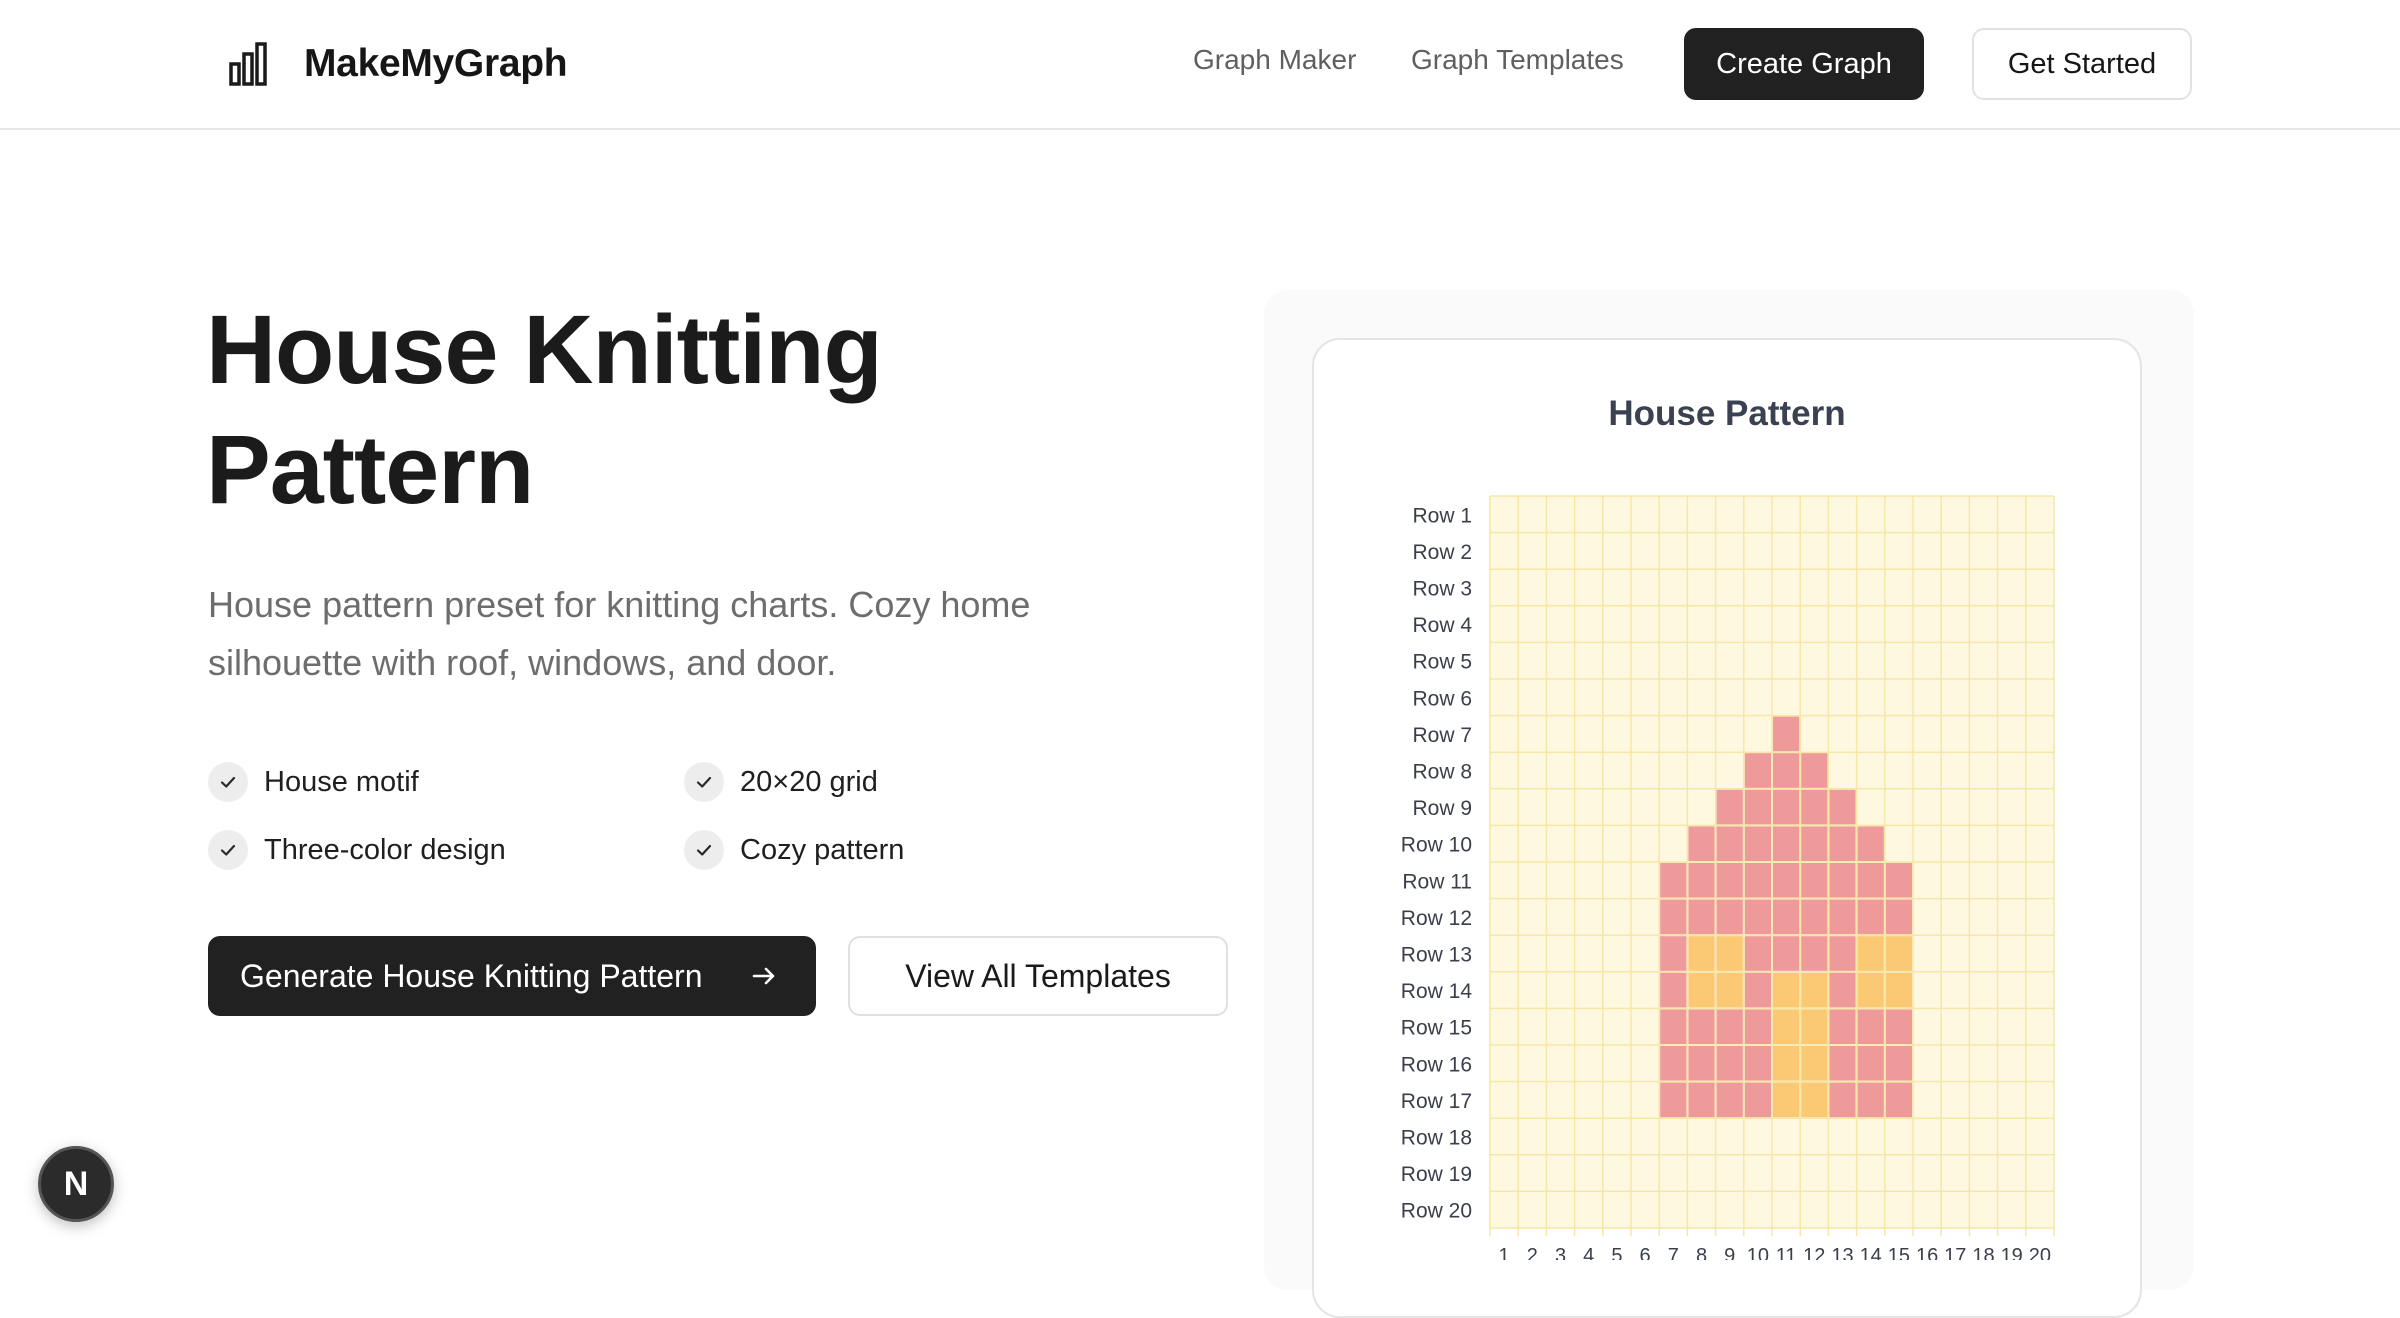 The width and height of the screenshot is (2400, 1318). I want to click on row-label: Row 19, so click(1436, 1174).